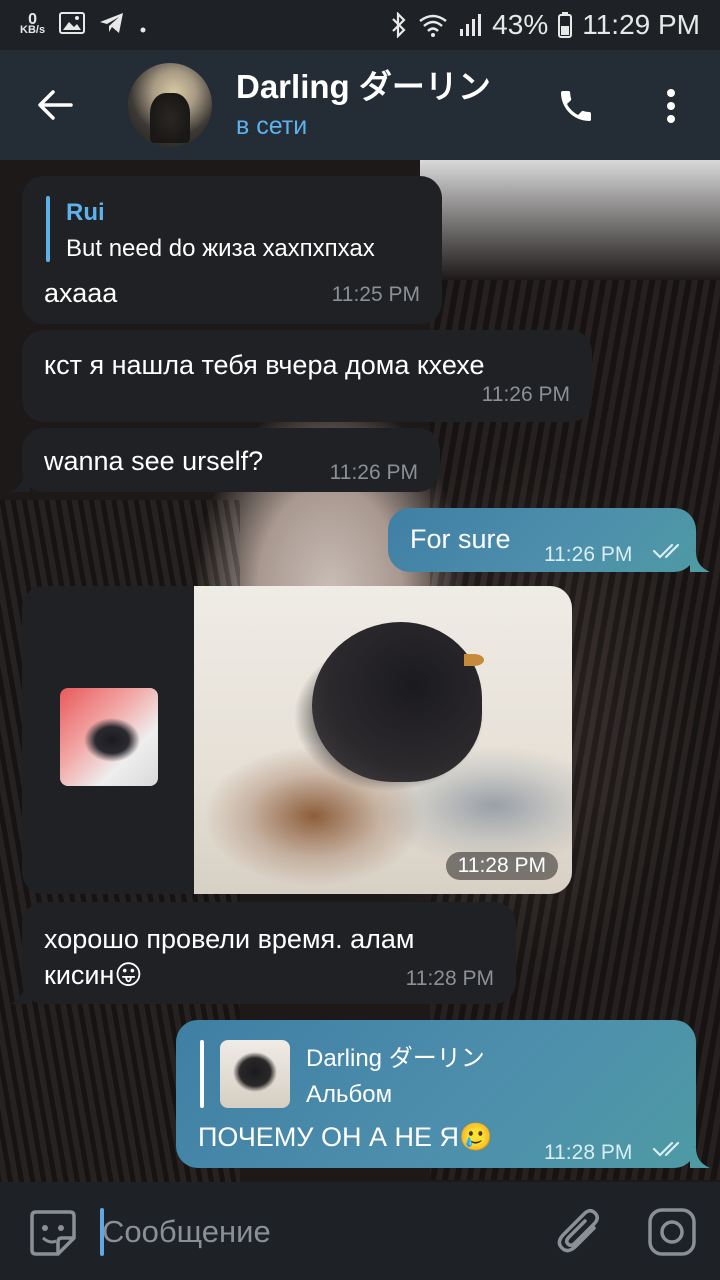 This screenshot has width=720, height=1280. I want to click on reply-author: Rui, so click(85, 212).